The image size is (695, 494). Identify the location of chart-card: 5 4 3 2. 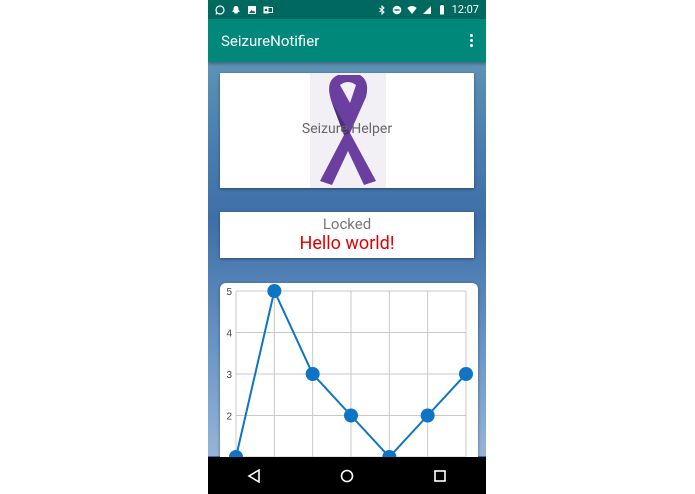
(349, 373).